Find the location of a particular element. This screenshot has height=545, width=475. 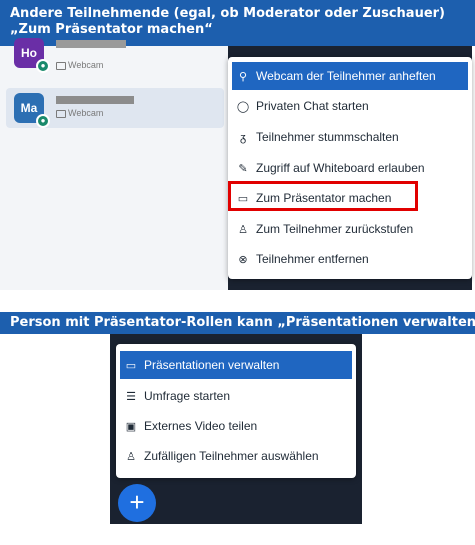

menu-item-whiteboard-access: ✎ Zugriff auf Whiteboard erlauben is located at coordinates (350, 168).